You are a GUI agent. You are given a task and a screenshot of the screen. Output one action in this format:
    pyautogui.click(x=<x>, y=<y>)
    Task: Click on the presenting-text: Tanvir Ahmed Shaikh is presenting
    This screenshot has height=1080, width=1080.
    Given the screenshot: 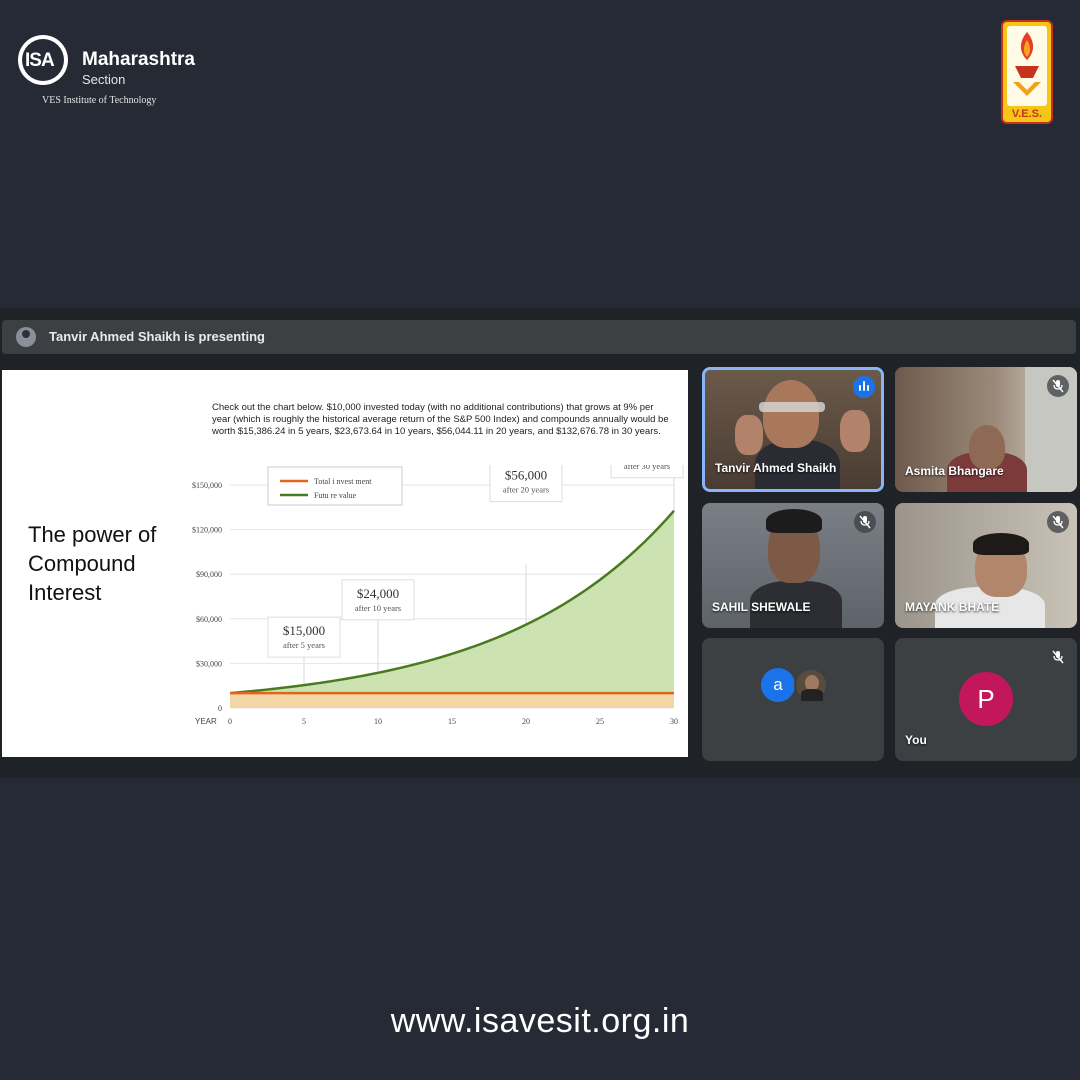 What is the action you would take?
    pyautogui.click(x=157, y=336)
    